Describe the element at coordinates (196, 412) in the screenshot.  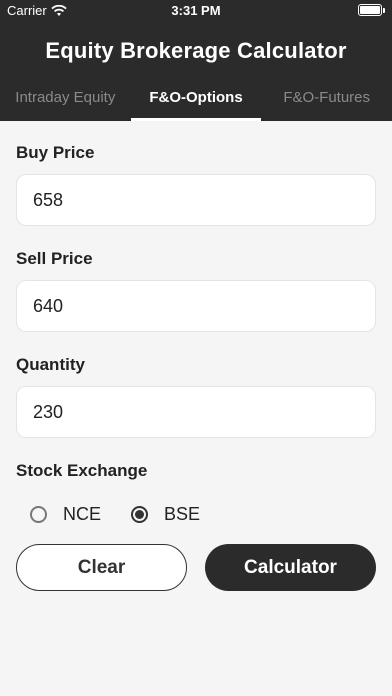
I see `quantity-input: 230` at that location.